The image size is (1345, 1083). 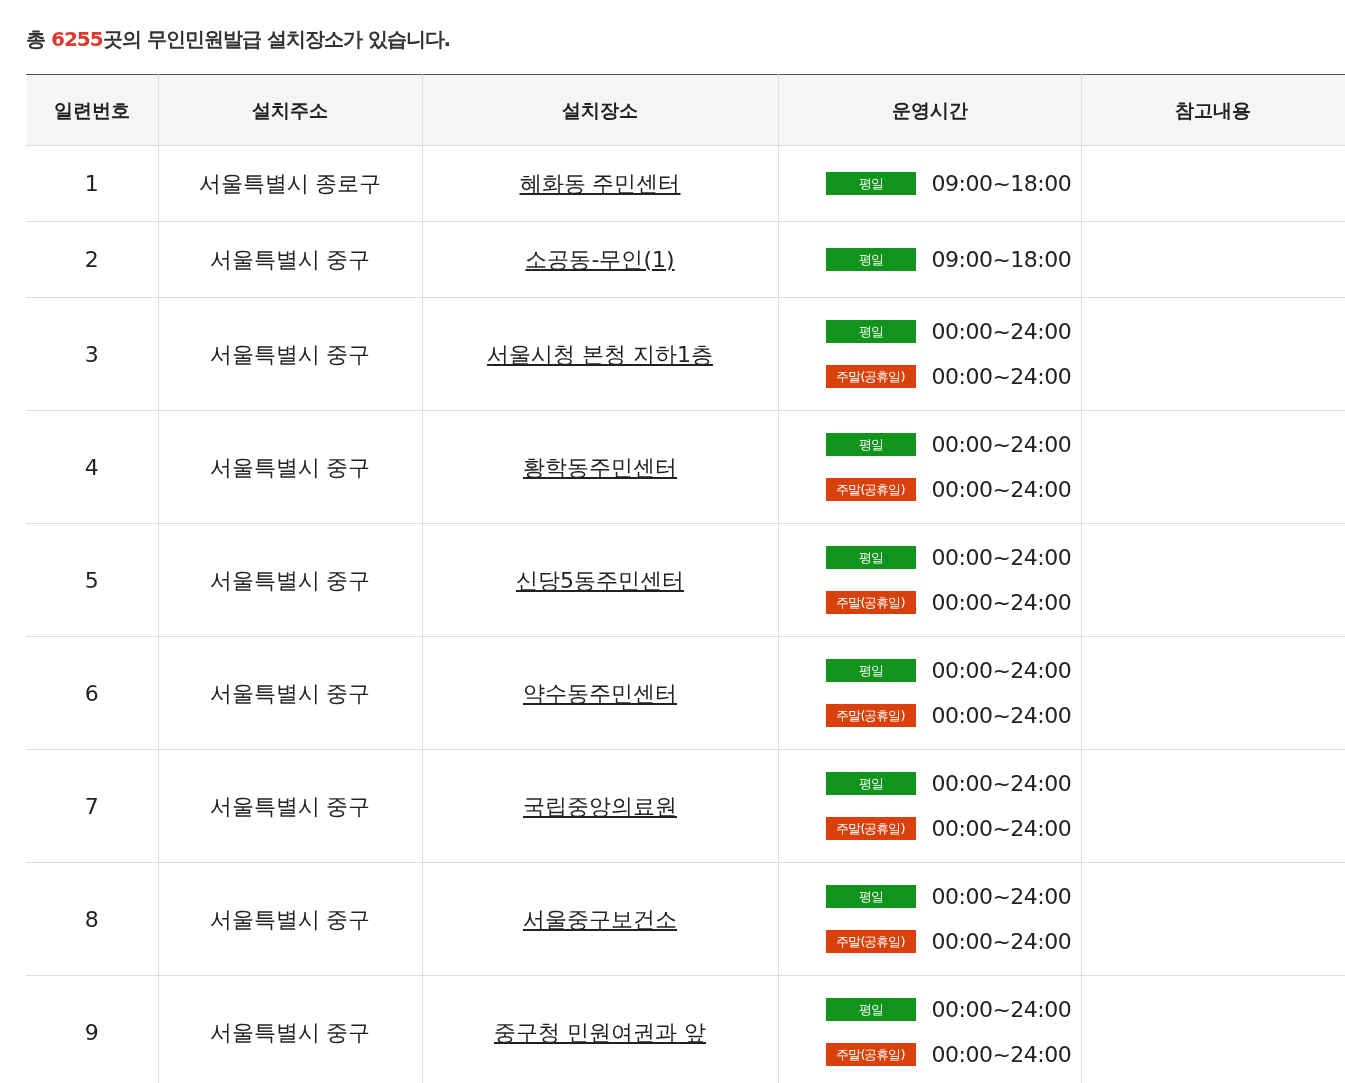 I want to click on place-link: 서울시청 본청 지하1층, so click(x=600, y=354).